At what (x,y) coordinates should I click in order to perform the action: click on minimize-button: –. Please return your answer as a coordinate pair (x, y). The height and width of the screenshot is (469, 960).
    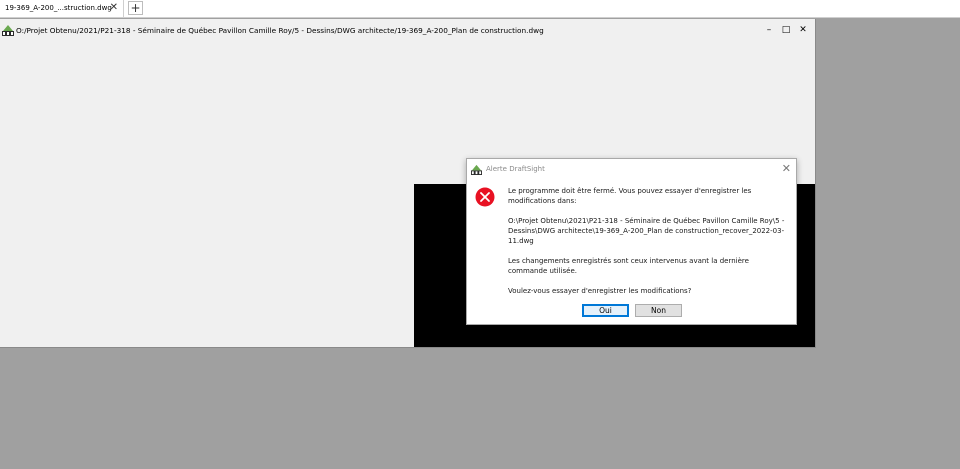
    Looking at the image, I should click on (769, 31).